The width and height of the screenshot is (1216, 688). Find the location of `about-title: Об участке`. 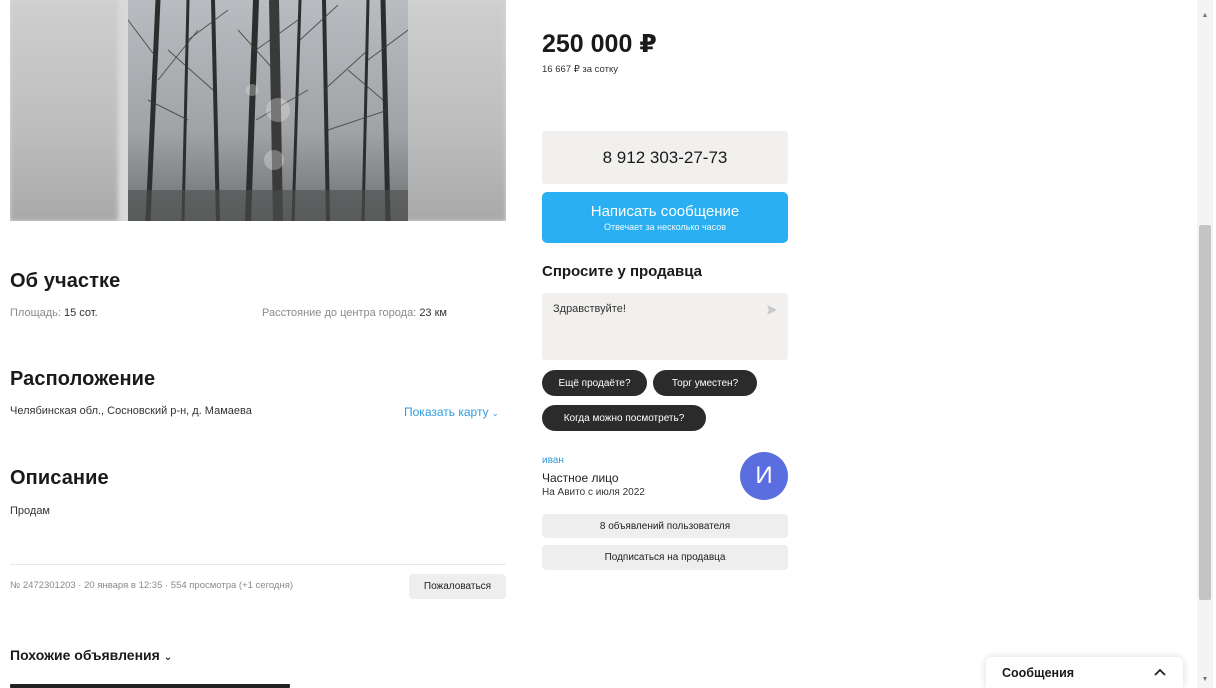

about-title: Об участке is located at coordinates (65, 281).